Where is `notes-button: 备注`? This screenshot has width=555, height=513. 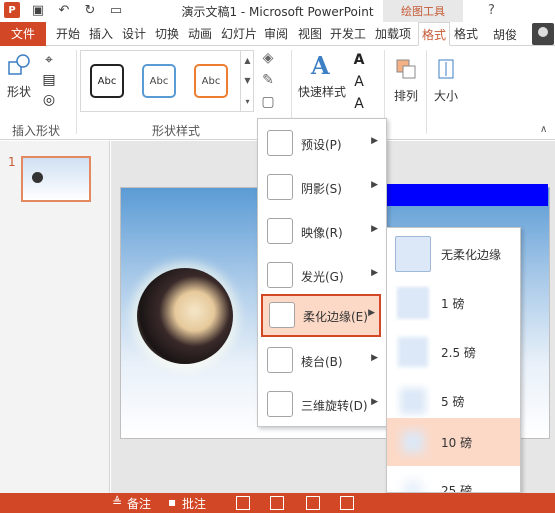 notes-button: 备注 is located at coordinates (139, 503).